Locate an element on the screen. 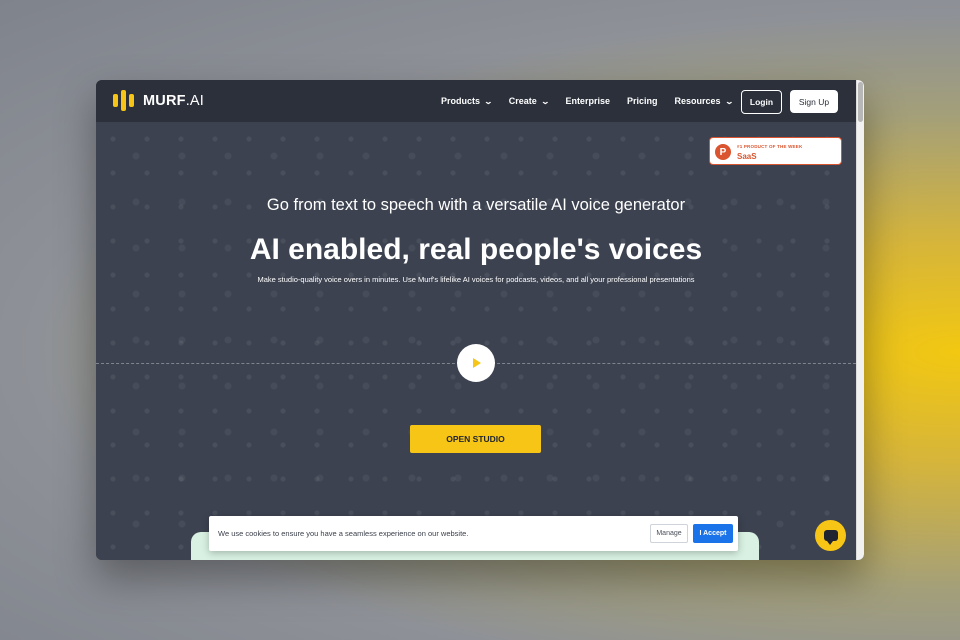 The image size is (960, 640). open-studio-button: OPEN STUDIO is located at coordinates (475, 439).